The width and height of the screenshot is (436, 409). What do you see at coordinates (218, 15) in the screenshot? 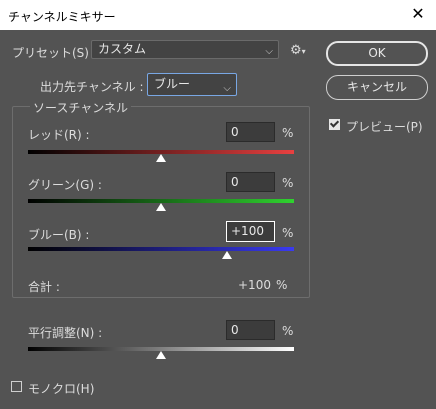
I see `title-bar: チャンネルミキサー ✕` at bounding box center [218, 15].